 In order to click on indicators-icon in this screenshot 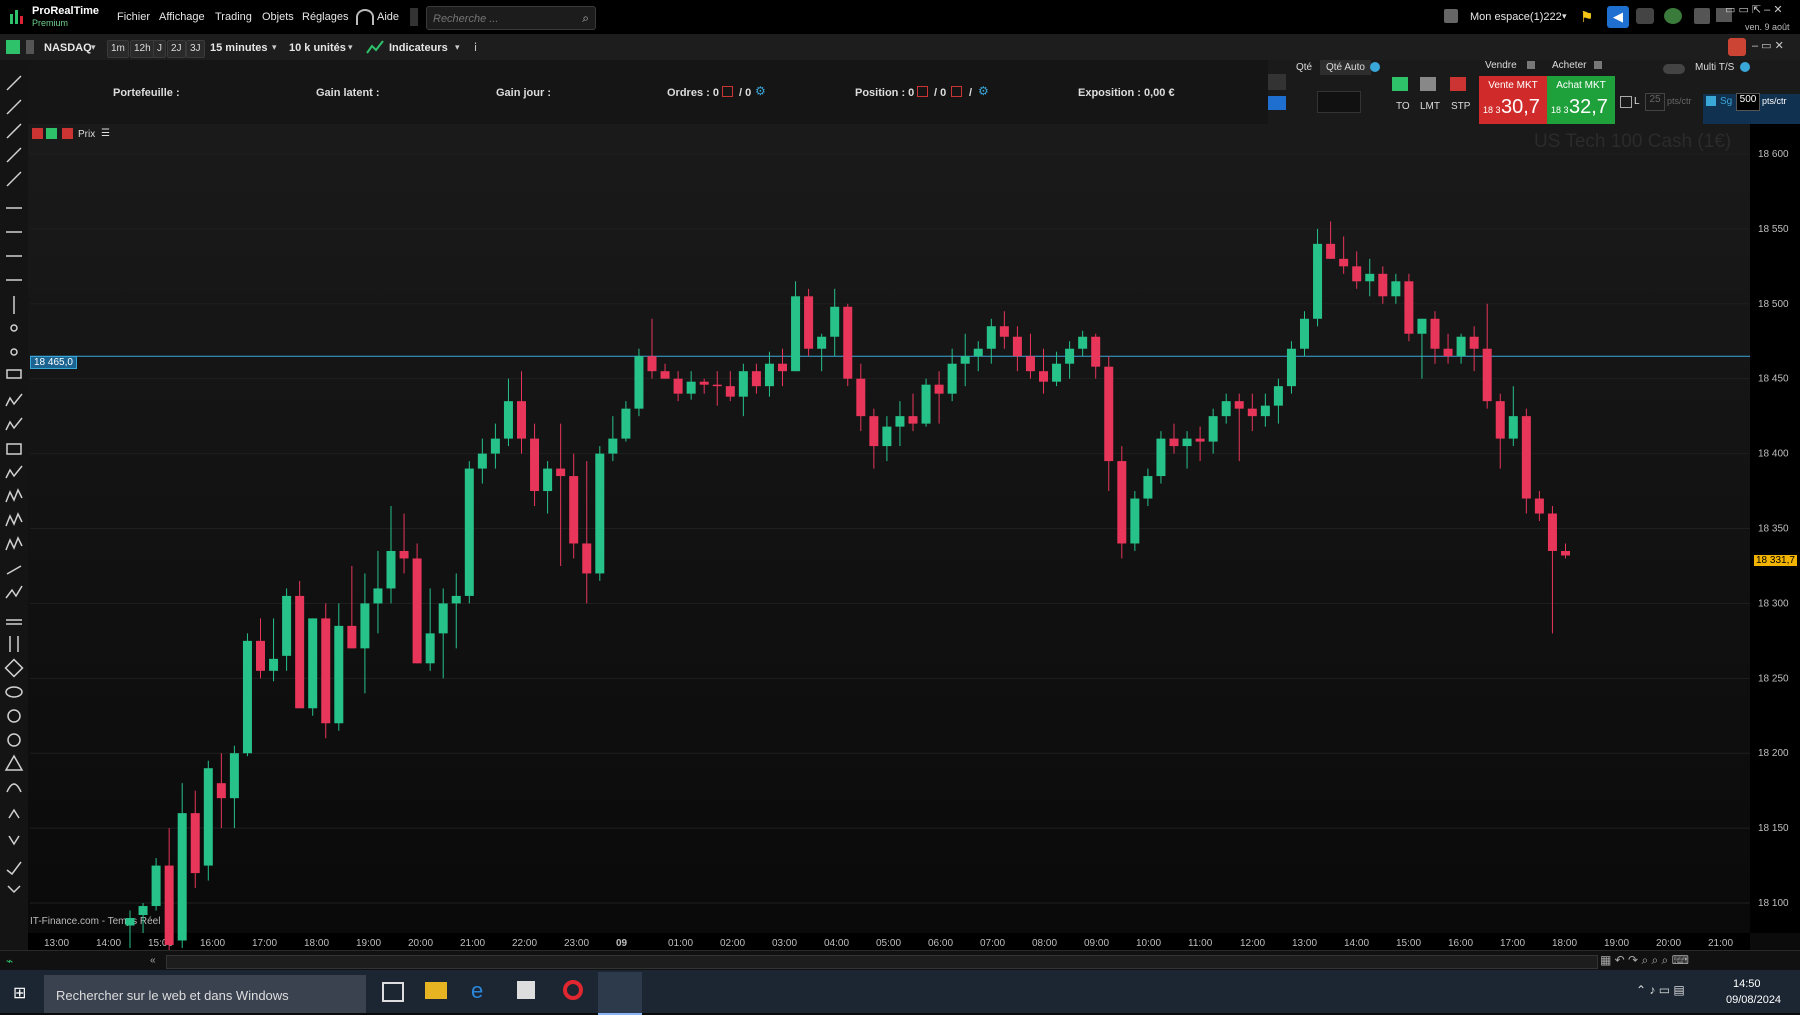, I will do `click(375, 47)`.